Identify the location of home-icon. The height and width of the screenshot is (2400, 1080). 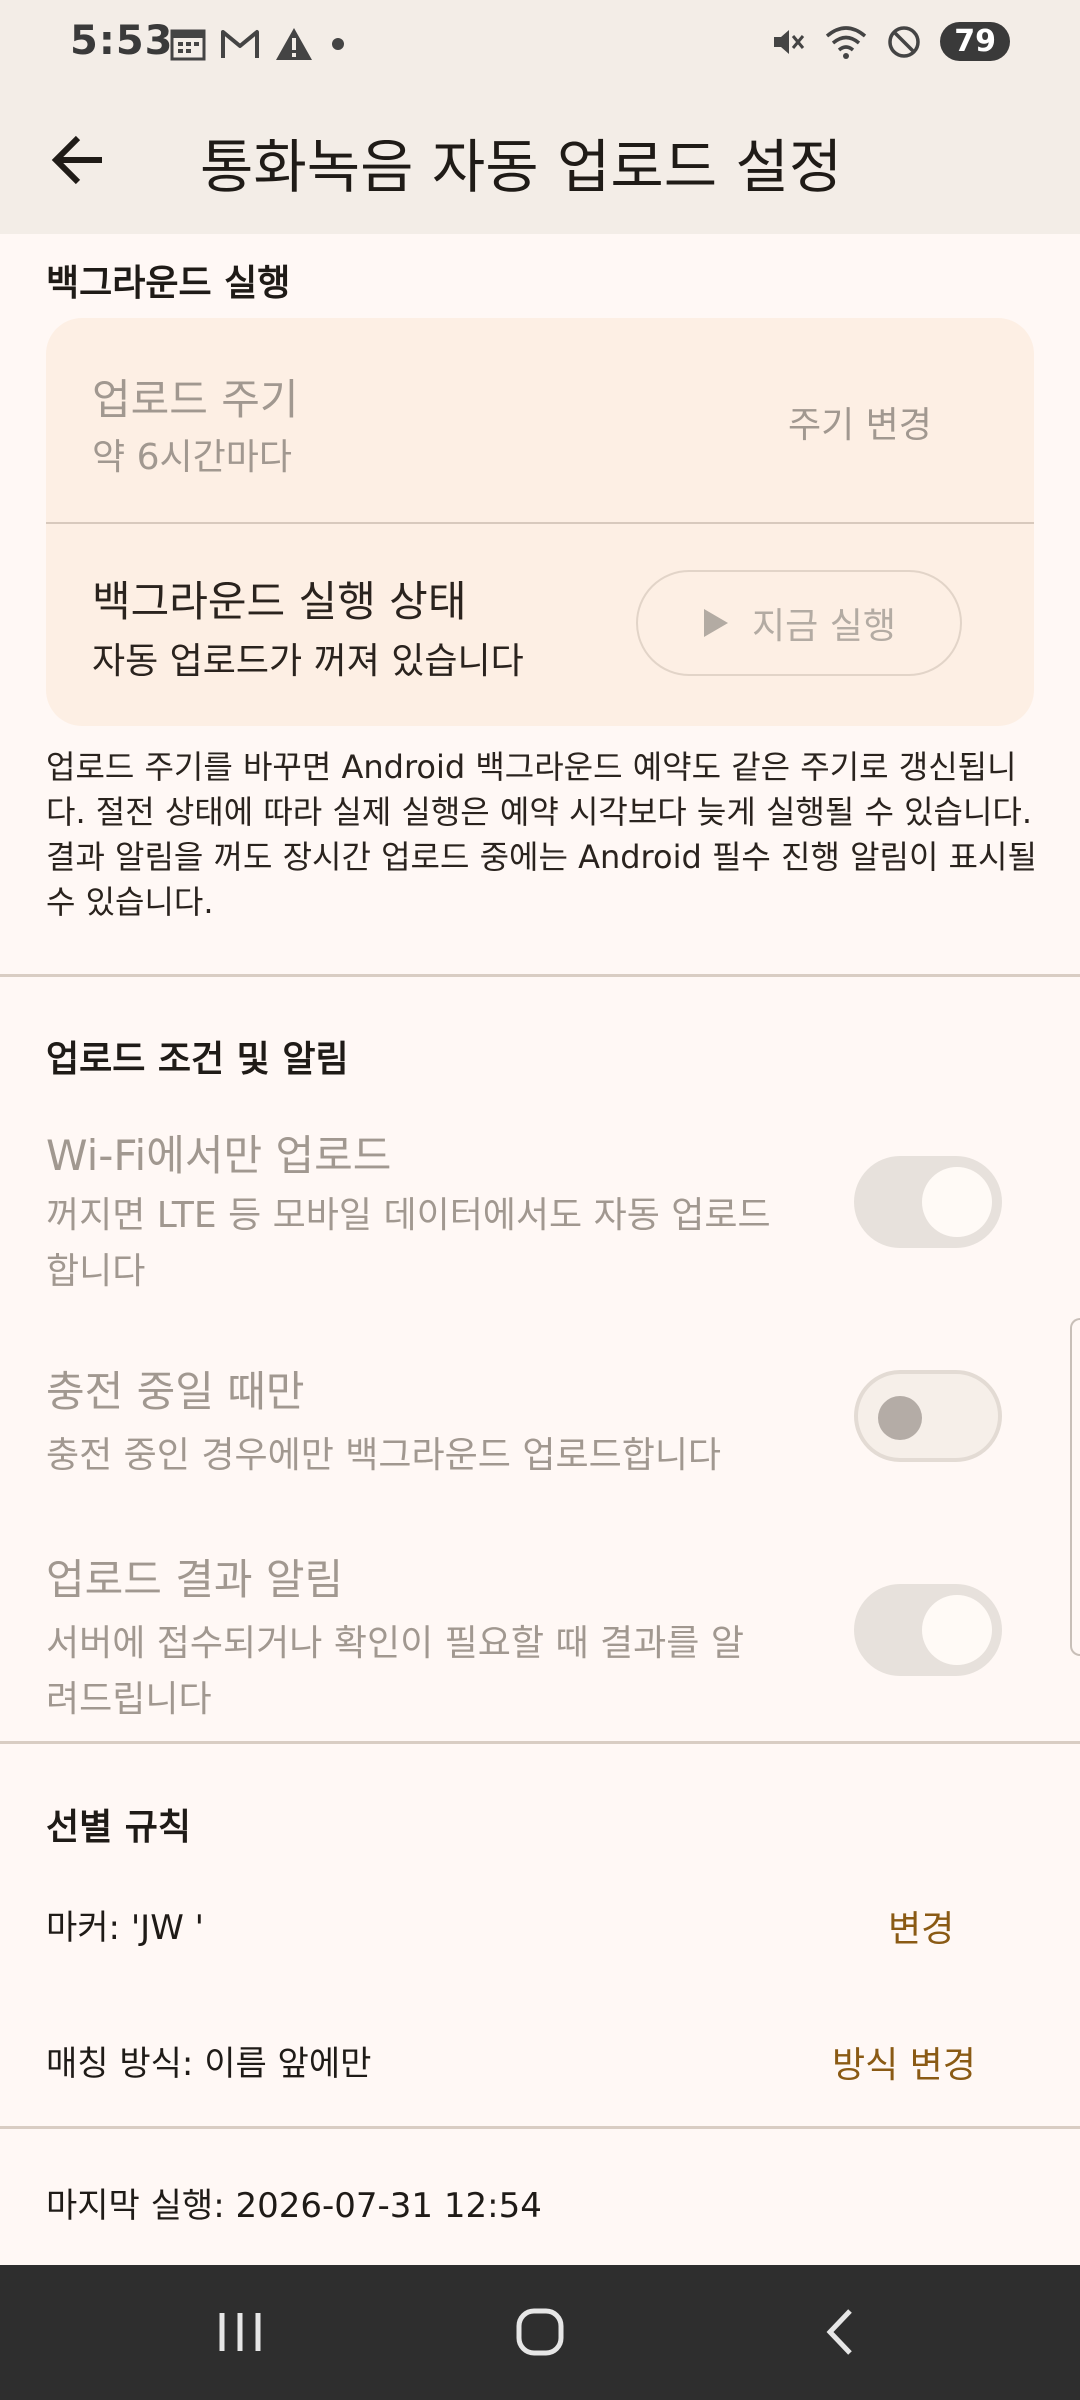
(540, 2332).